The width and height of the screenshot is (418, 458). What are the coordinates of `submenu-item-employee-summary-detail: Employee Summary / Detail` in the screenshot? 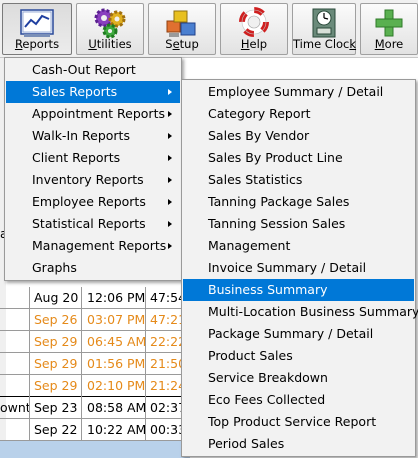 It's located at (298, 92).